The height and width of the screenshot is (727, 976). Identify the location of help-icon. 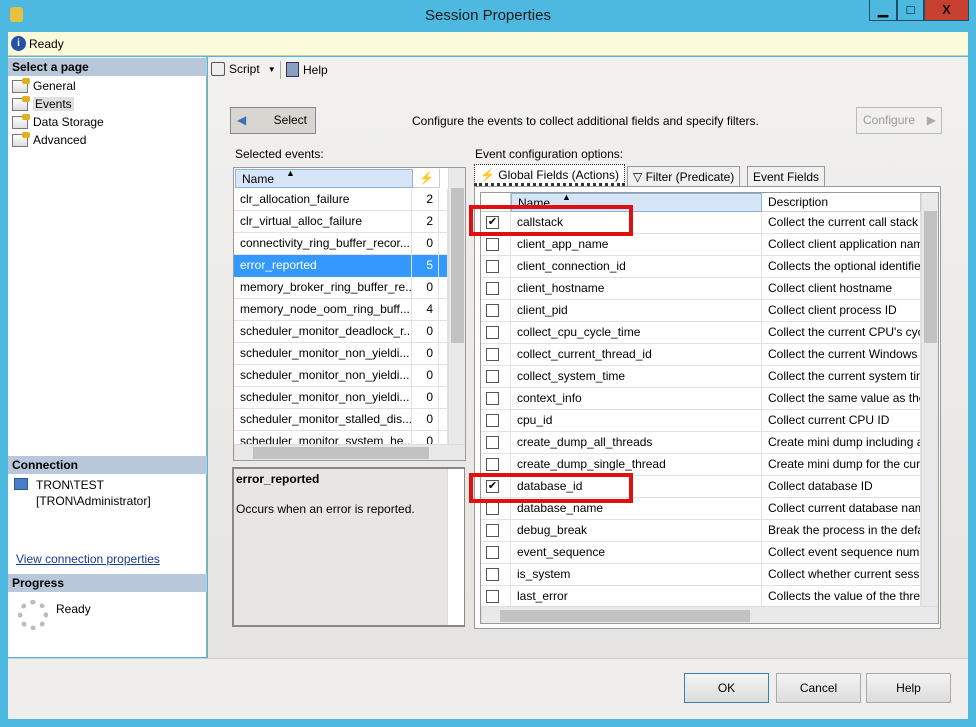
(292, 69).